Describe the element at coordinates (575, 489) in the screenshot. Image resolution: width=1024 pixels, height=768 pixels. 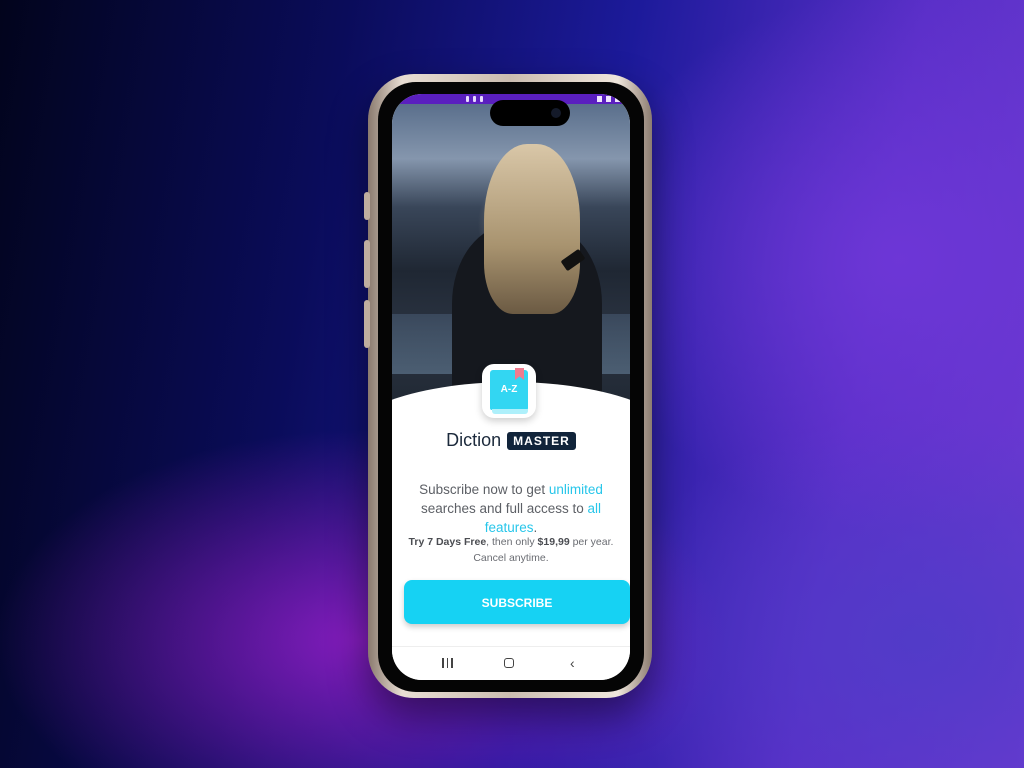
I see `headline-highlight-unlimited: unlimited` at that location.